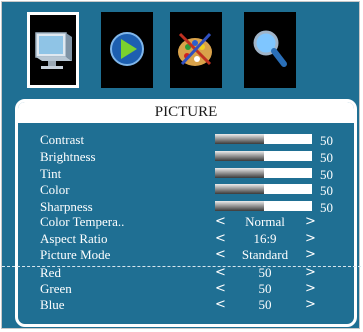 The image size is (363, 332). I want to click on picture-icon, so click(53, 50).